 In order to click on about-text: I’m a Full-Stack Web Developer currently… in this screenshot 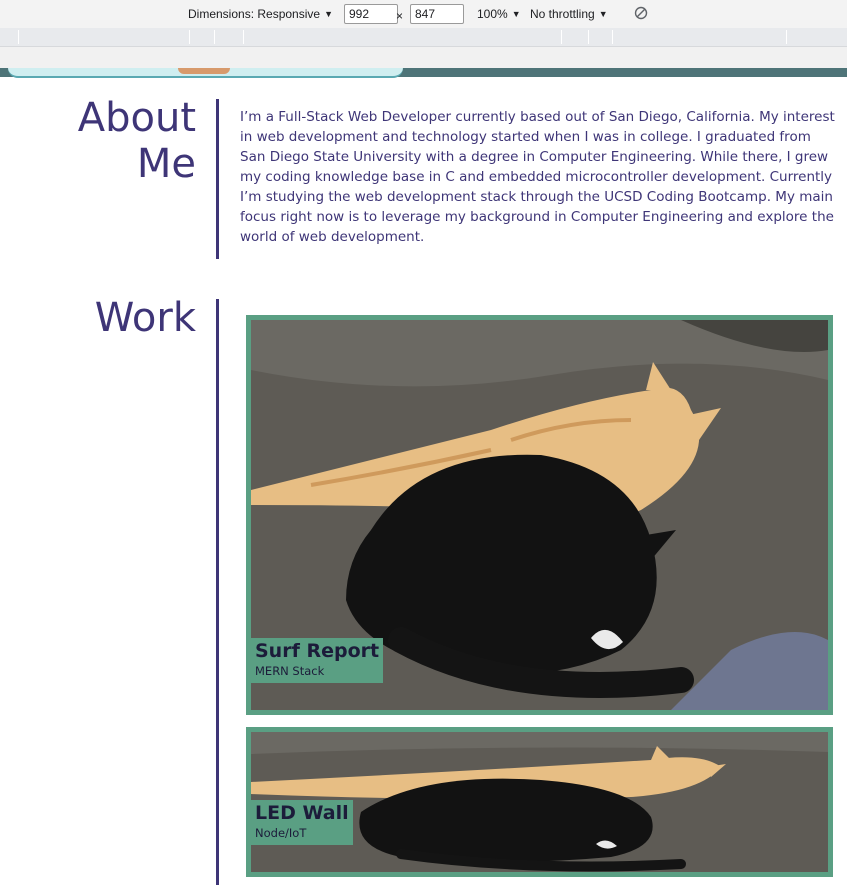, I will do `click(537, 177)`.